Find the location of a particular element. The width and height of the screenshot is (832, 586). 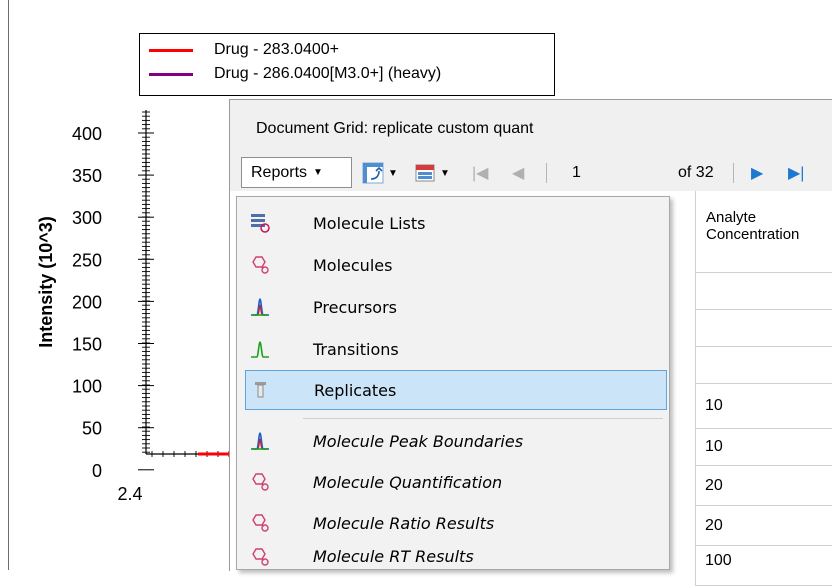

layout-button: ▼ is located at coordinates (432, 173).